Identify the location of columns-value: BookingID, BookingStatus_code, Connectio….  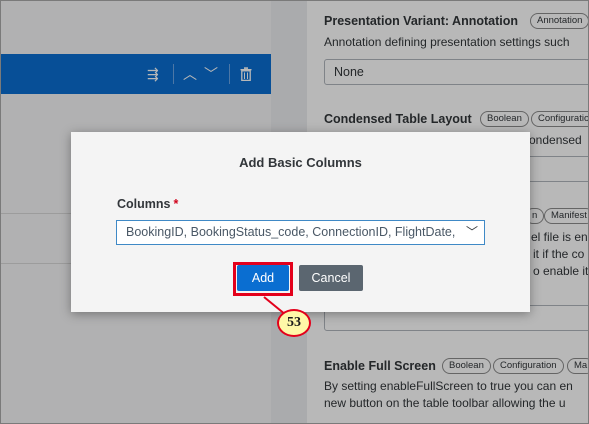
(291, 232).